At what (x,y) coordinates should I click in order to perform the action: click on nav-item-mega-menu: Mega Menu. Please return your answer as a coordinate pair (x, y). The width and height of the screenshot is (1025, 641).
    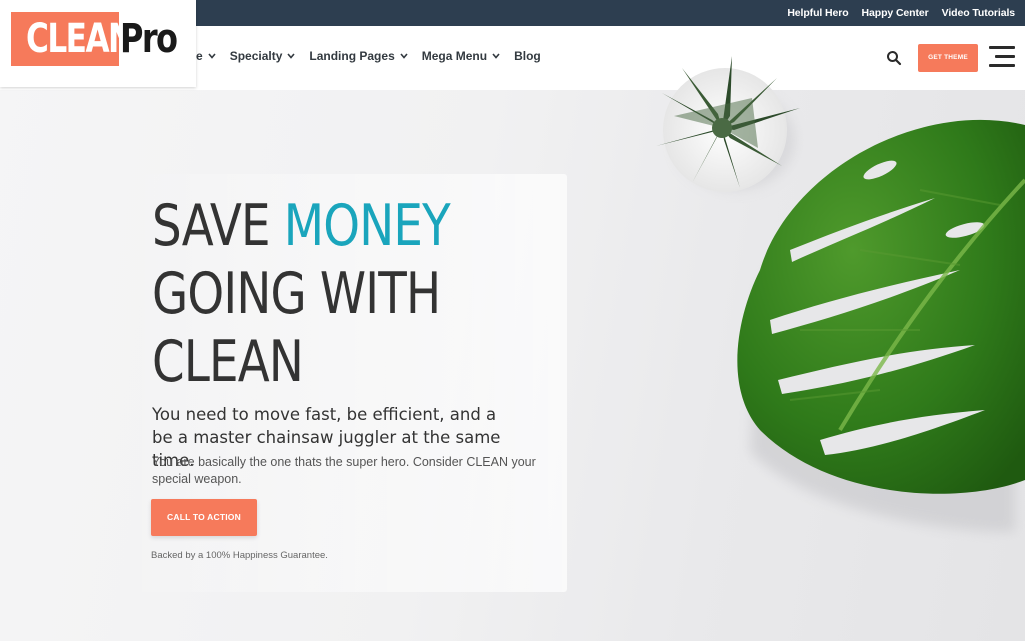
    Looking at the image, I should click on (461, 56).